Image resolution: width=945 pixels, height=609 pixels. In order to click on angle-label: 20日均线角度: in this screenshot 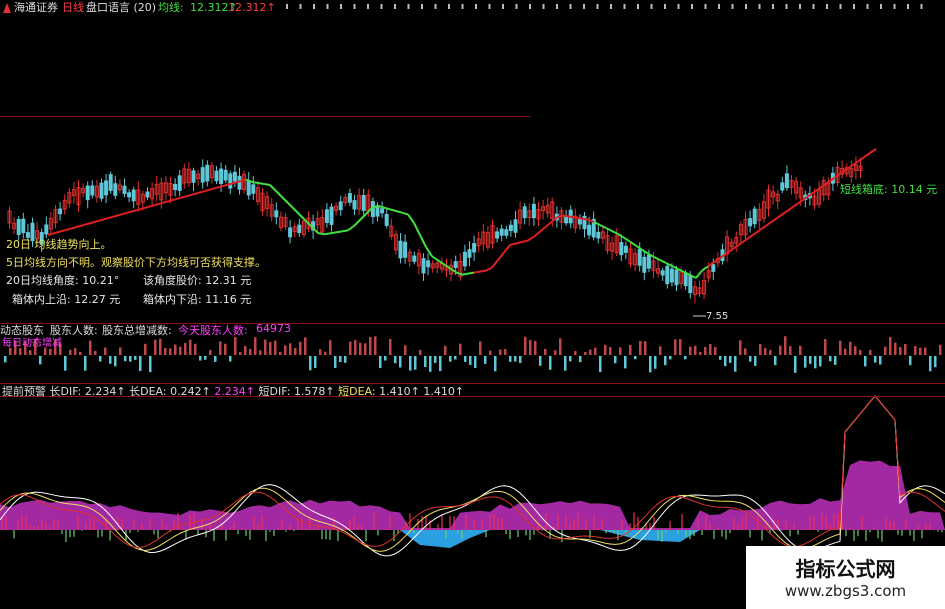, I will do `click(42, 280)`.